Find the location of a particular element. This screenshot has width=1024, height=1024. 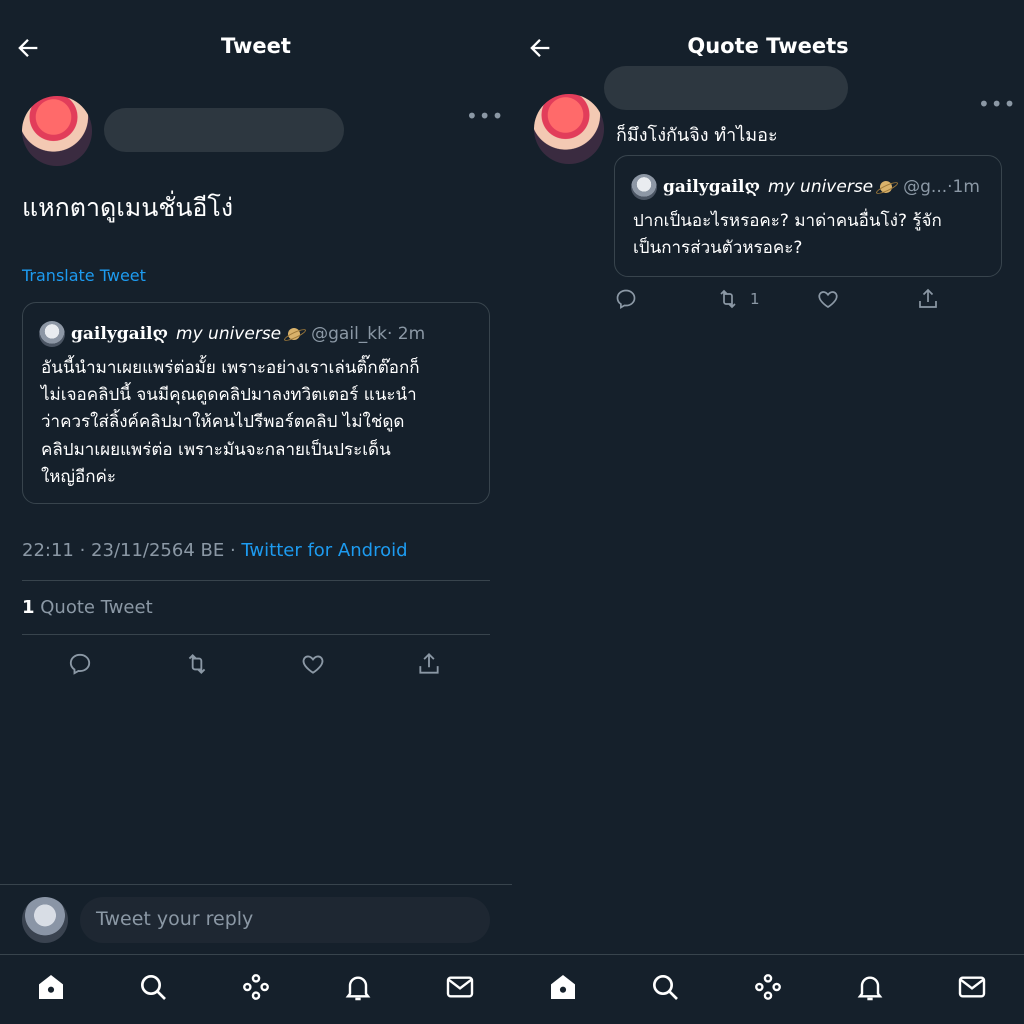

quote-tweet-count: 1 Quote Tweet is located at coordinates (87, 607).